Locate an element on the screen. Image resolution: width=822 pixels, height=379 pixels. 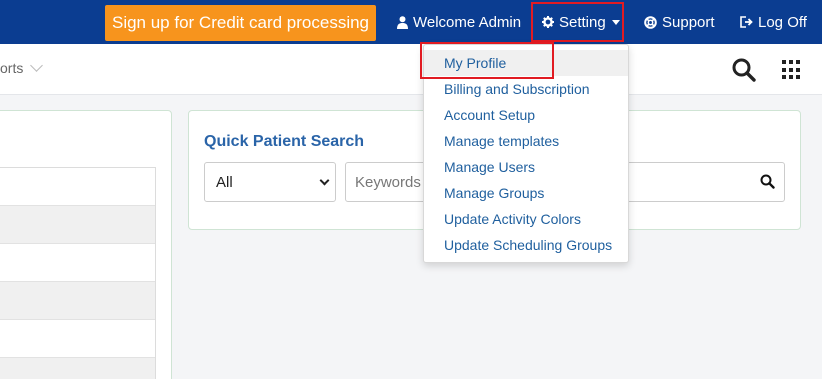
search-filter-value: All is located at coordinates (224, 182).